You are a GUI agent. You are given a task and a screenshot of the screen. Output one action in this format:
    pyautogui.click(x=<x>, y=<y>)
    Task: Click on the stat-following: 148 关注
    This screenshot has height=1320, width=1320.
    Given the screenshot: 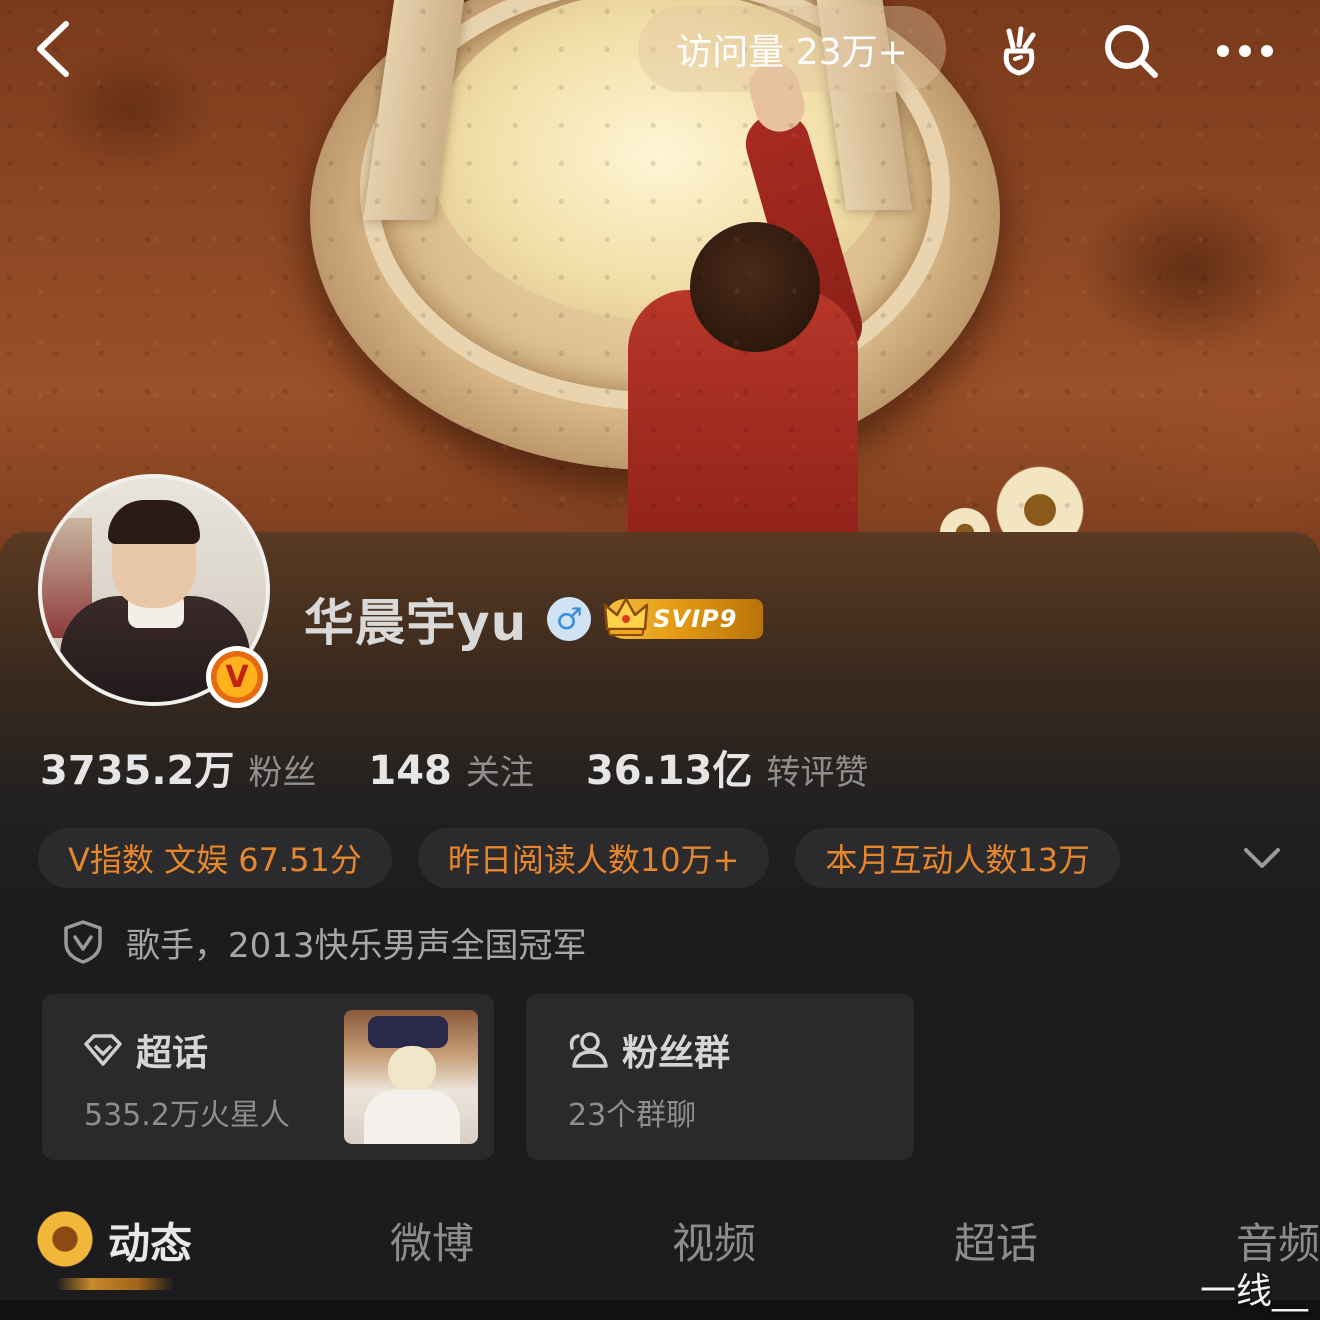 What is the action you would take?
    pyautogui.click(x=451, y=769)
    